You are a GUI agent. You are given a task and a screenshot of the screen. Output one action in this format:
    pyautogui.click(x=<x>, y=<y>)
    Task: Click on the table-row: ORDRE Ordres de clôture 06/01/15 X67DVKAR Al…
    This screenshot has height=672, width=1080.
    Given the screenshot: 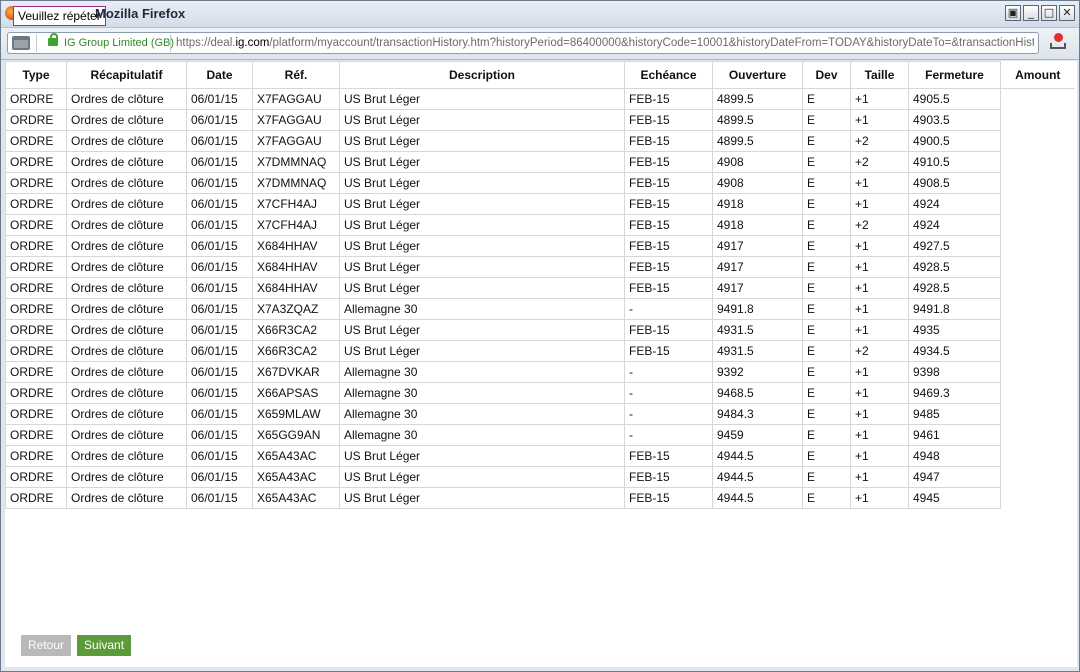 What is the action you would take?
    pyautogui.click(x=540, y=372)
    